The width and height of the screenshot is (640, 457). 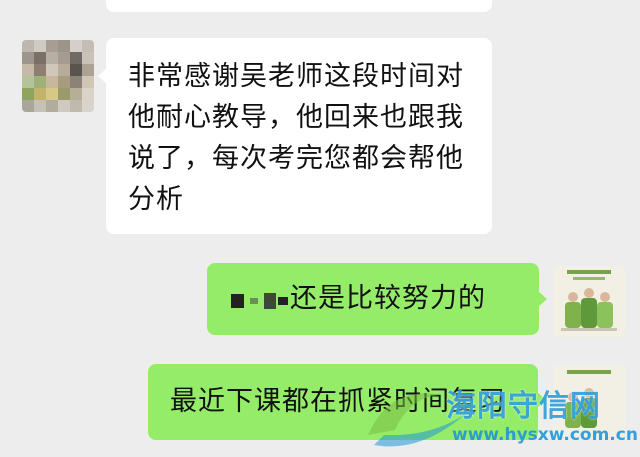 I want to click on previous-message-bubble, so click(x=299, y=6).